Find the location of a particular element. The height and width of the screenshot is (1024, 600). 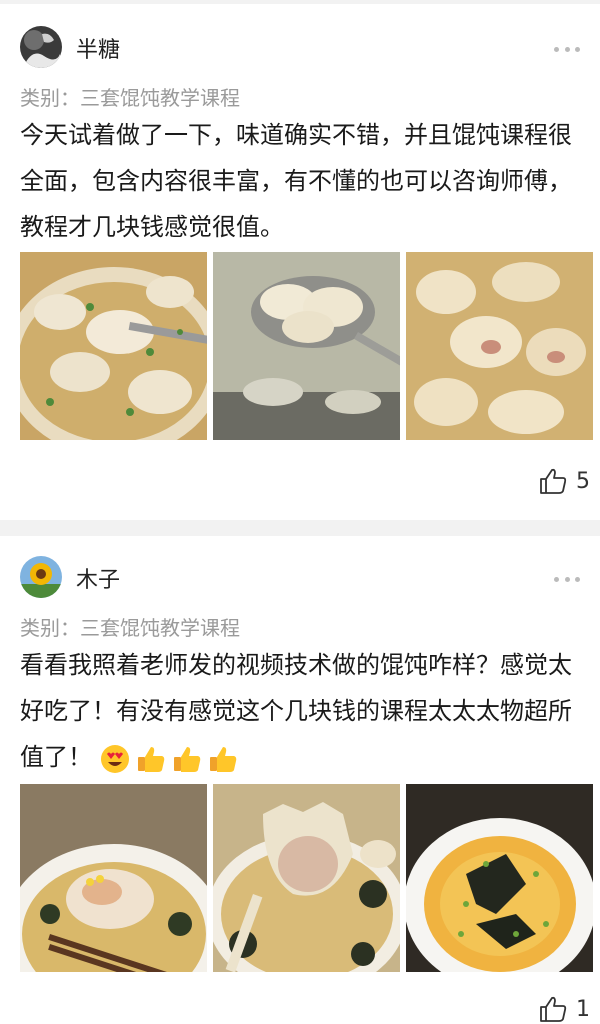

like-count: 1 is located at coordinates (583, 1009).